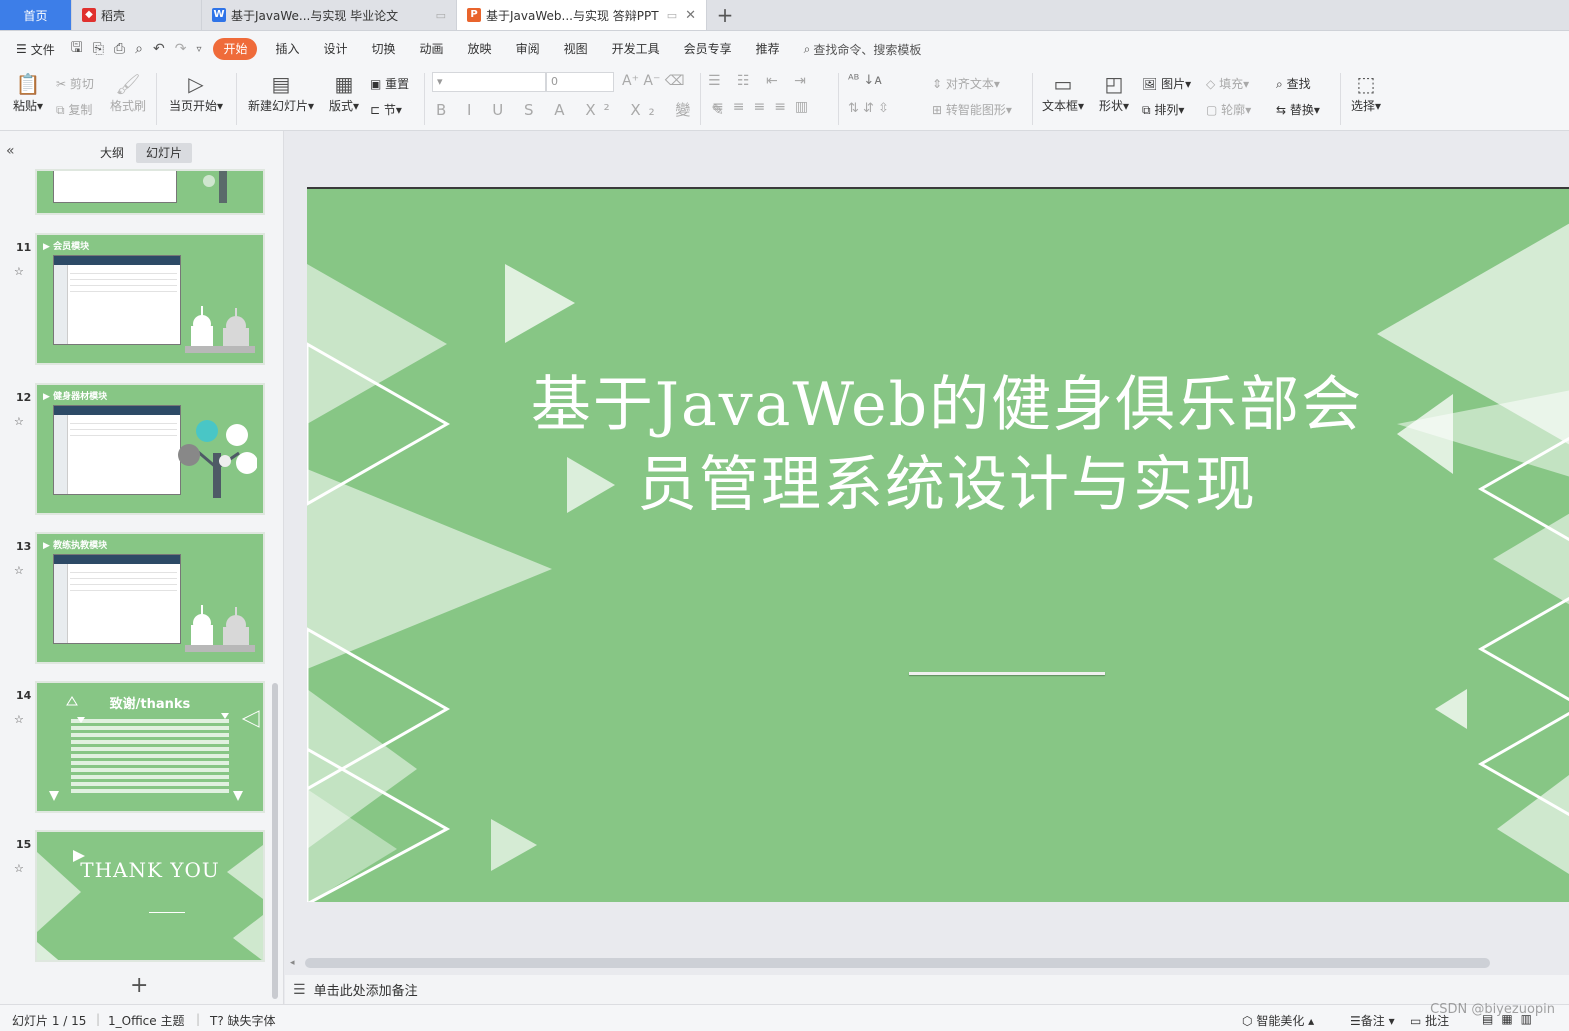 This screenshot has width=1569, height=1031. What do you see at coordinates (1166, 83) in the screenshot?
I see `picture-button: 🖼 图片▾` at bounding box center [1166, 83].